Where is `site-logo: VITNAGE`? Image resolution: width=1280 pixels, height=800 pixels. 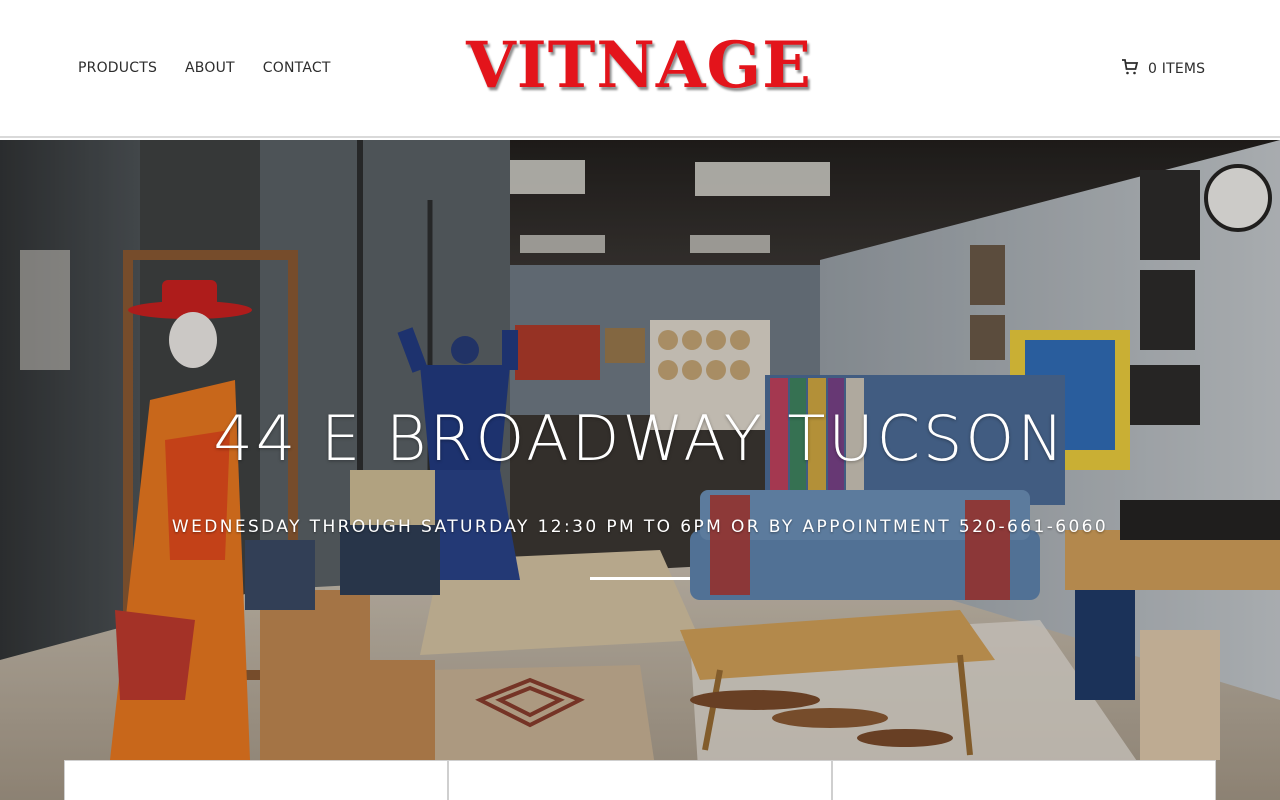
site-logo: VITNAGE is located at coordinates (638, 66).